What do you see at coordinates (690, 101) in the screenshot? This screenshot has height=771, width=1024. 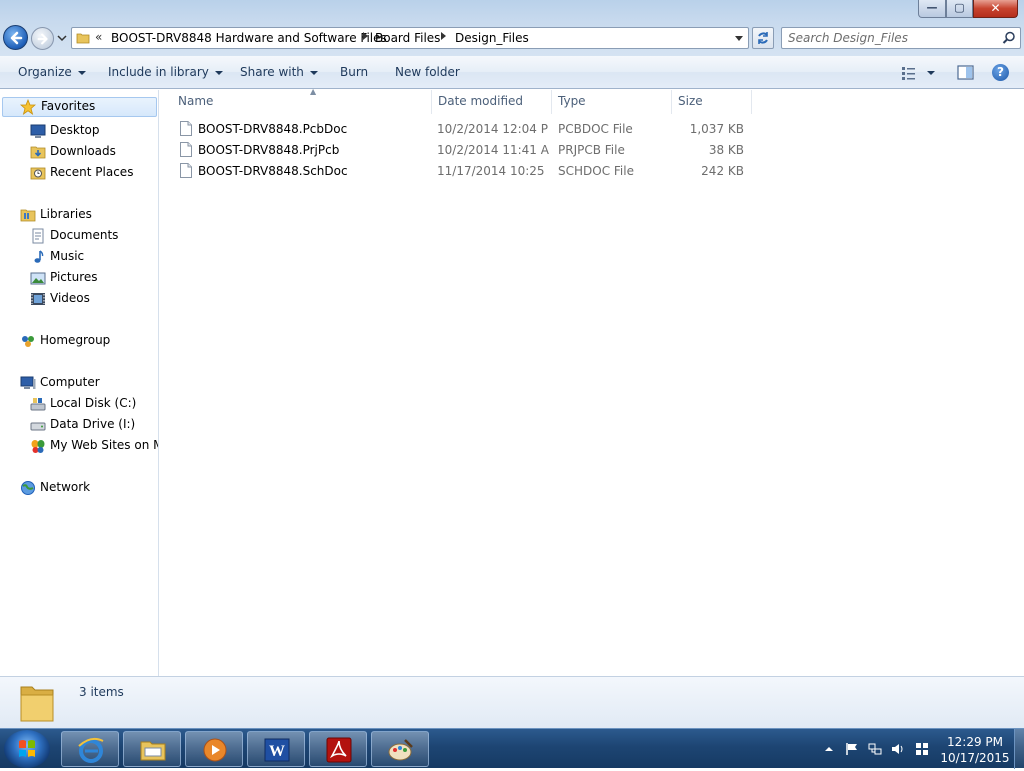 I see `column-header-size-label: Size` at bounding box center [690, 101].